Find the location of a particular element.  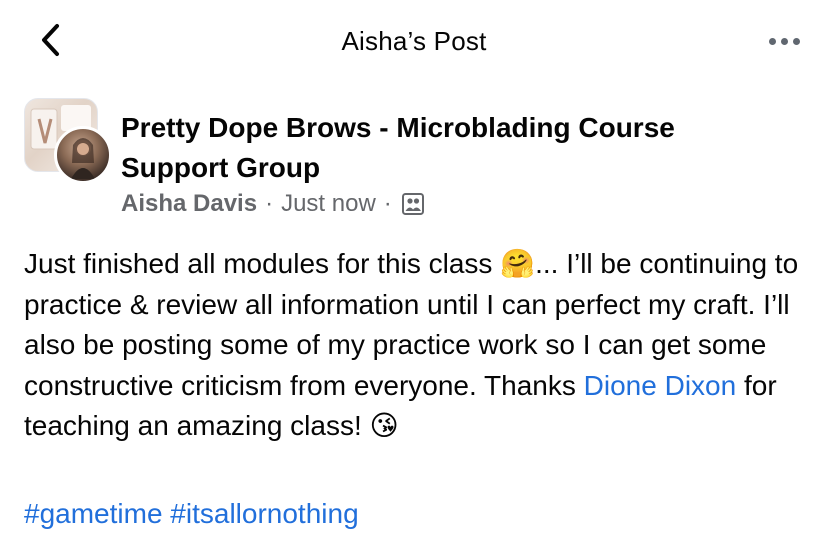

page-title: Aisha’s Post is located at coordinates (414, 41).